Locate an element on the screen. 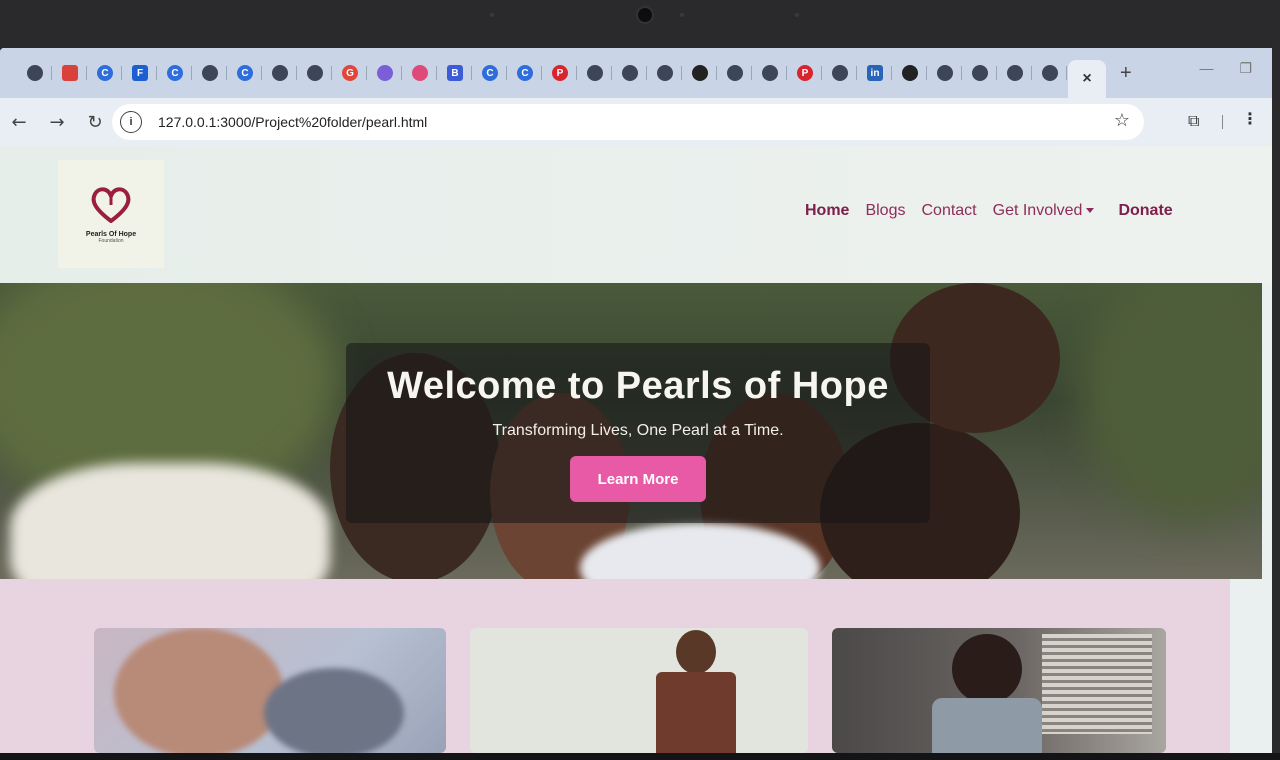 Image resolution: width=1280 pixels, height=760 pixels. nav-contact-link: Contact is located at coordinates (948, 211).